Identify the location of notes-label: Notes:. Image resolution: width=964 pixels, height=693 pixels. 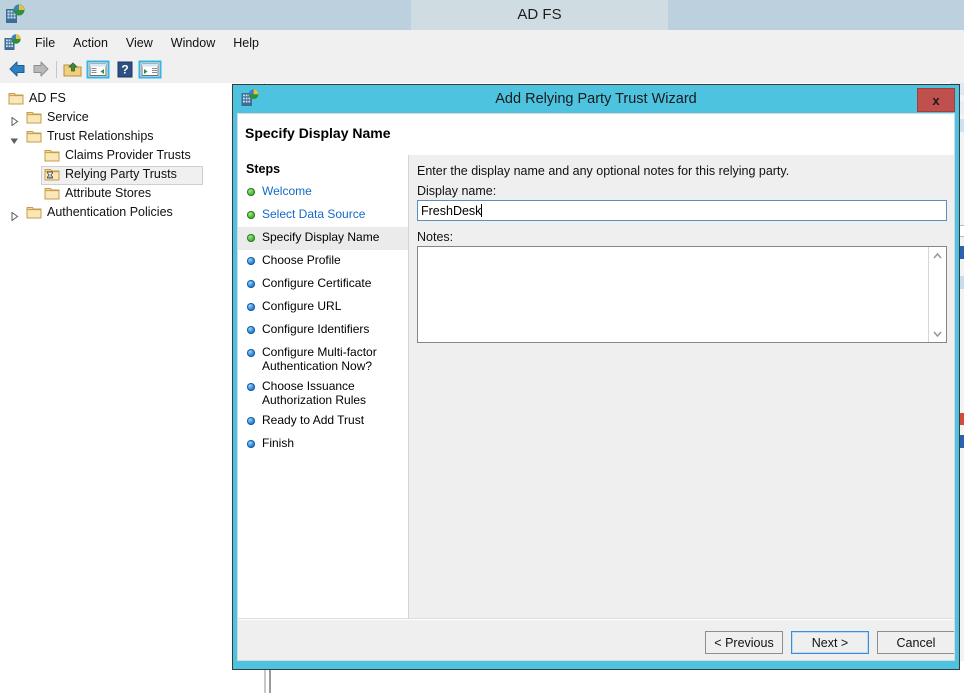
(435, 237).